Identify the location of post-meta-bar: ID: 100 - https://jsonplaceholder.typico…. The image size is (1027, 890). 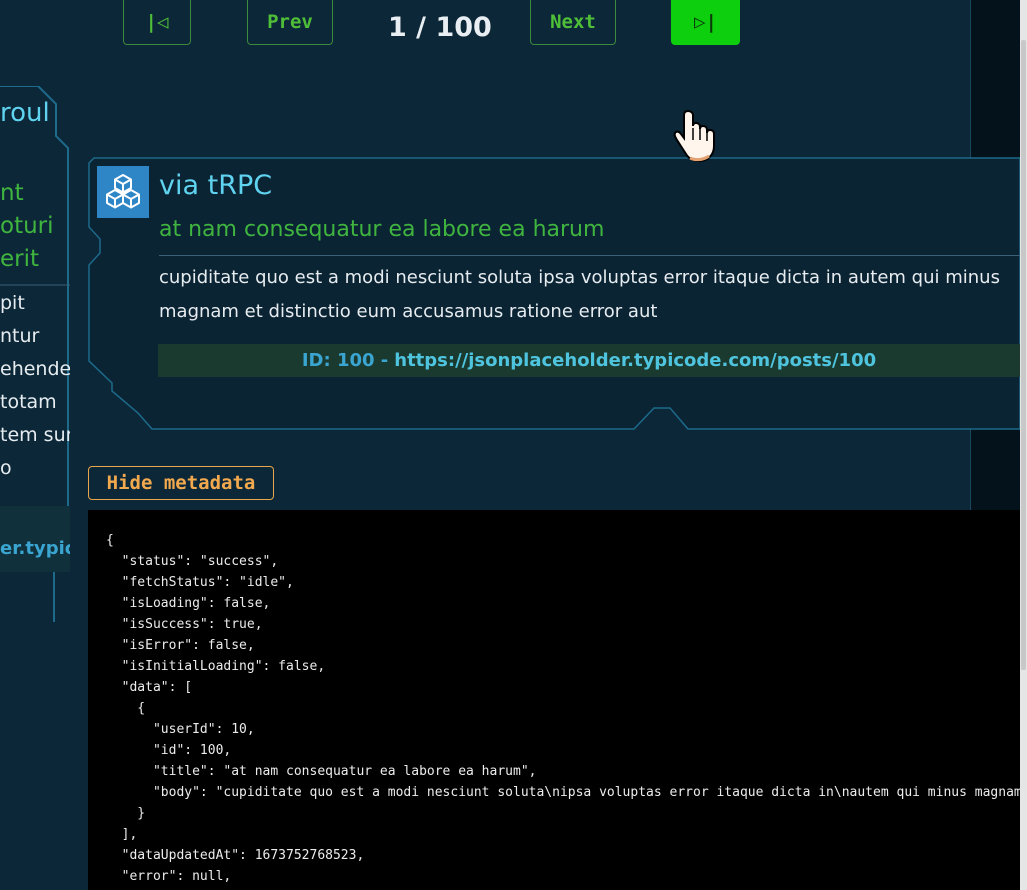
(589, 360).